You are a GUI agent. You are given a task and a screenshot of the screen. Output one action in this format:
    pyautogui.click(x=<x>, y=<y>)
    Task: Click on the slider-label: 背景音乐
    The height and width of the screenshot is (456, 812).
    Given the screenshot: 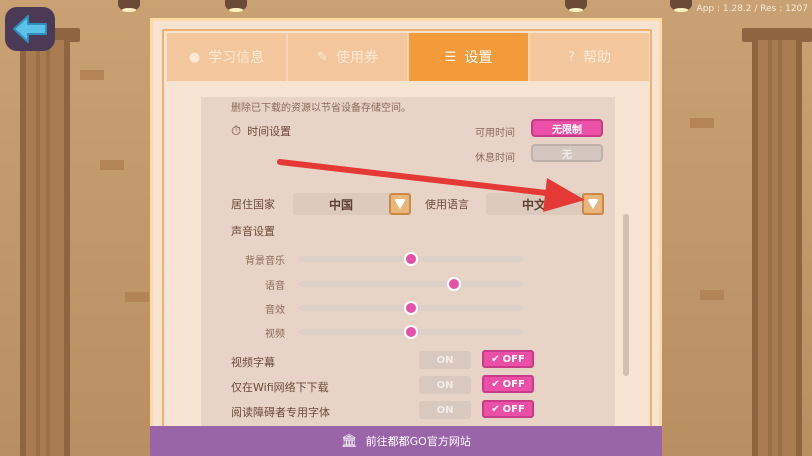 What is the action you would take?
    pyautogui.click(x=265, y=261)
    